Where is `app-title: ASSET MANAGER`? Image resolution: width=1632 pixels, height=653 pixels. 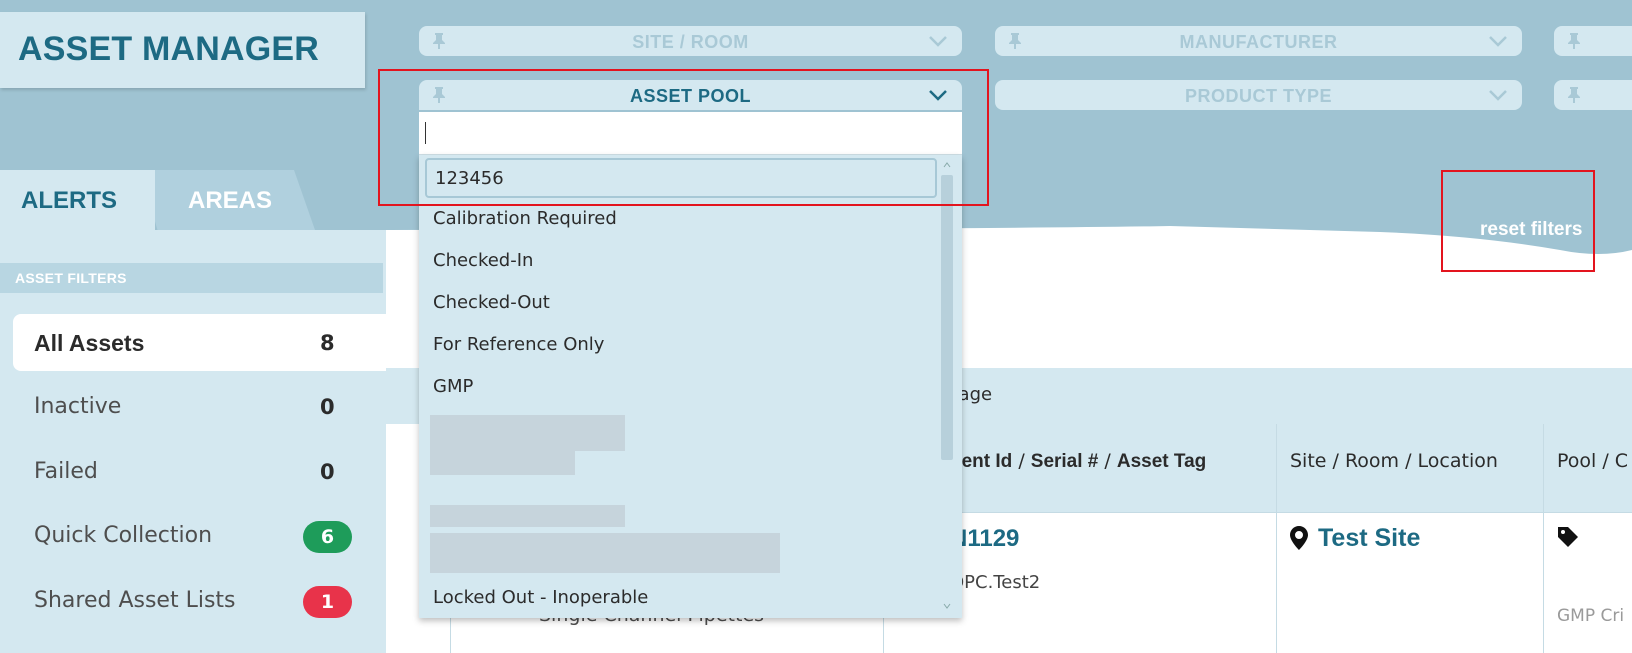 app-title: ASSET MANAGER is located at coordinates (169, 49).